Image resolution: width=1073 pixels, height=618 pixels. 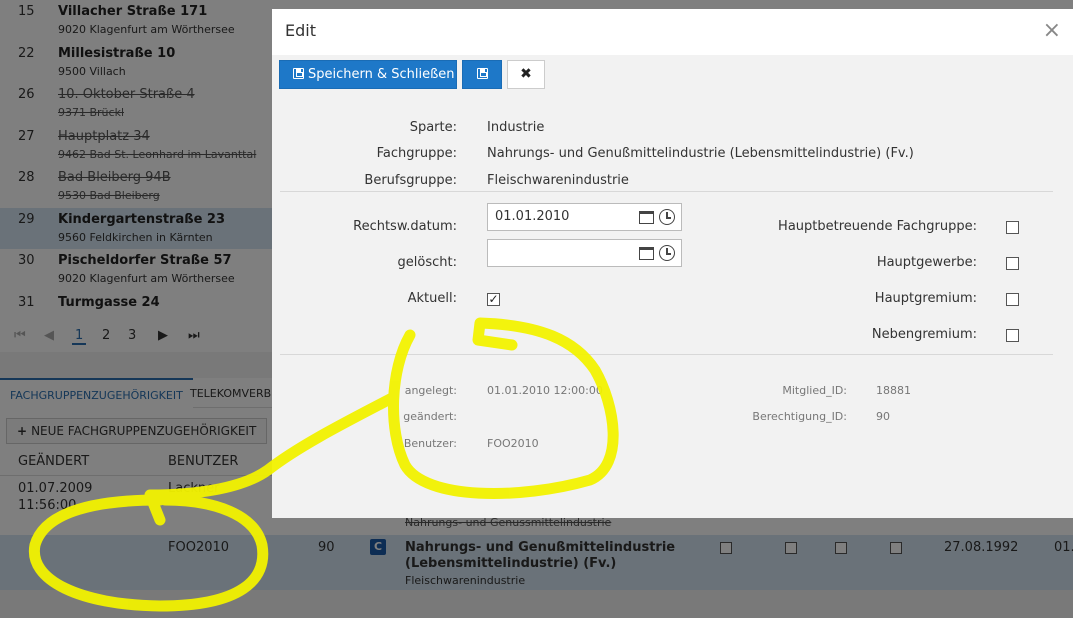 What do you see at coordinates (1012, 263) in the screenshot?
I see `hauptgewerbe-checkbox` at bounding box center [1012, 263].